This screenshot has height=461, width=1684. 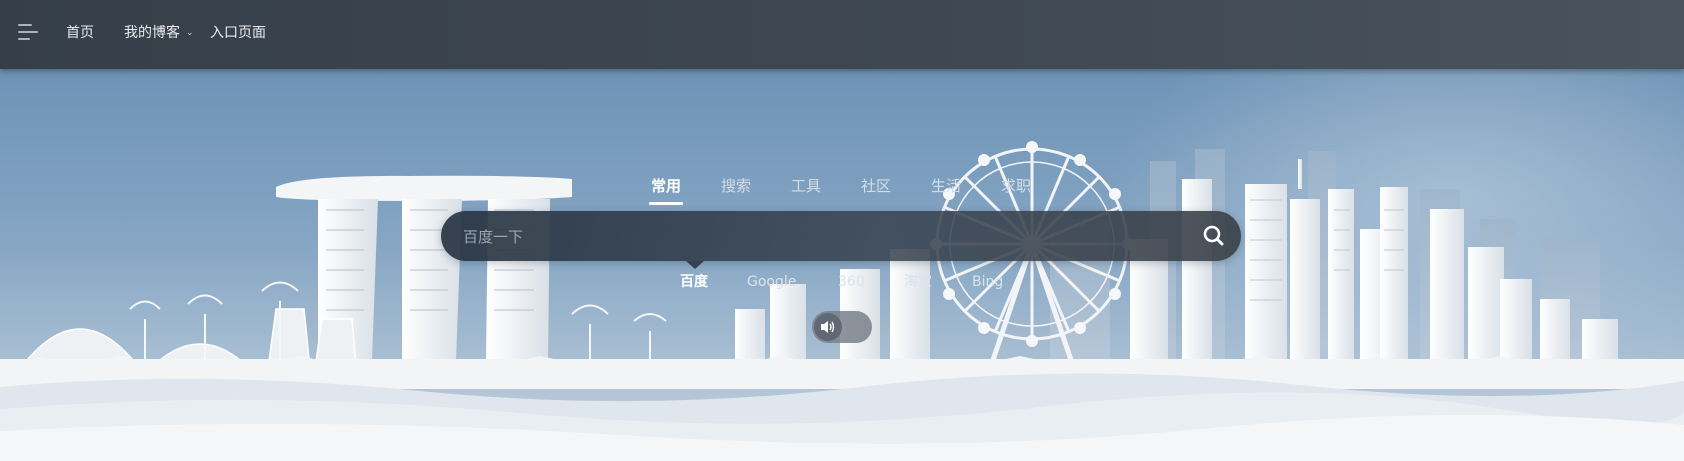 I want to click on tab-life: 生活, so click(x=946, y=186).